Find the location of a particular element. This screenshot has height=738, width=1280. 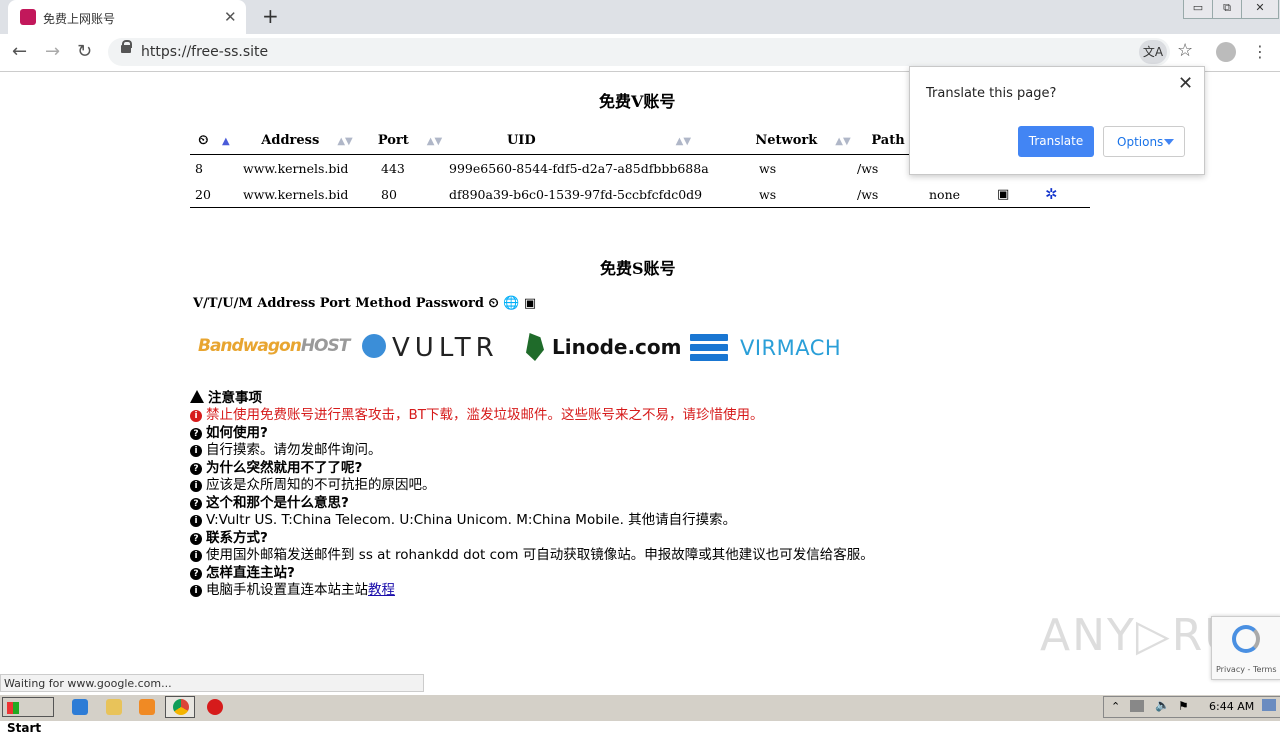

row-uid: 999e6560-8544-fdf5-d2a7-a85dfbbb688a is located at coordinates (579, 168).